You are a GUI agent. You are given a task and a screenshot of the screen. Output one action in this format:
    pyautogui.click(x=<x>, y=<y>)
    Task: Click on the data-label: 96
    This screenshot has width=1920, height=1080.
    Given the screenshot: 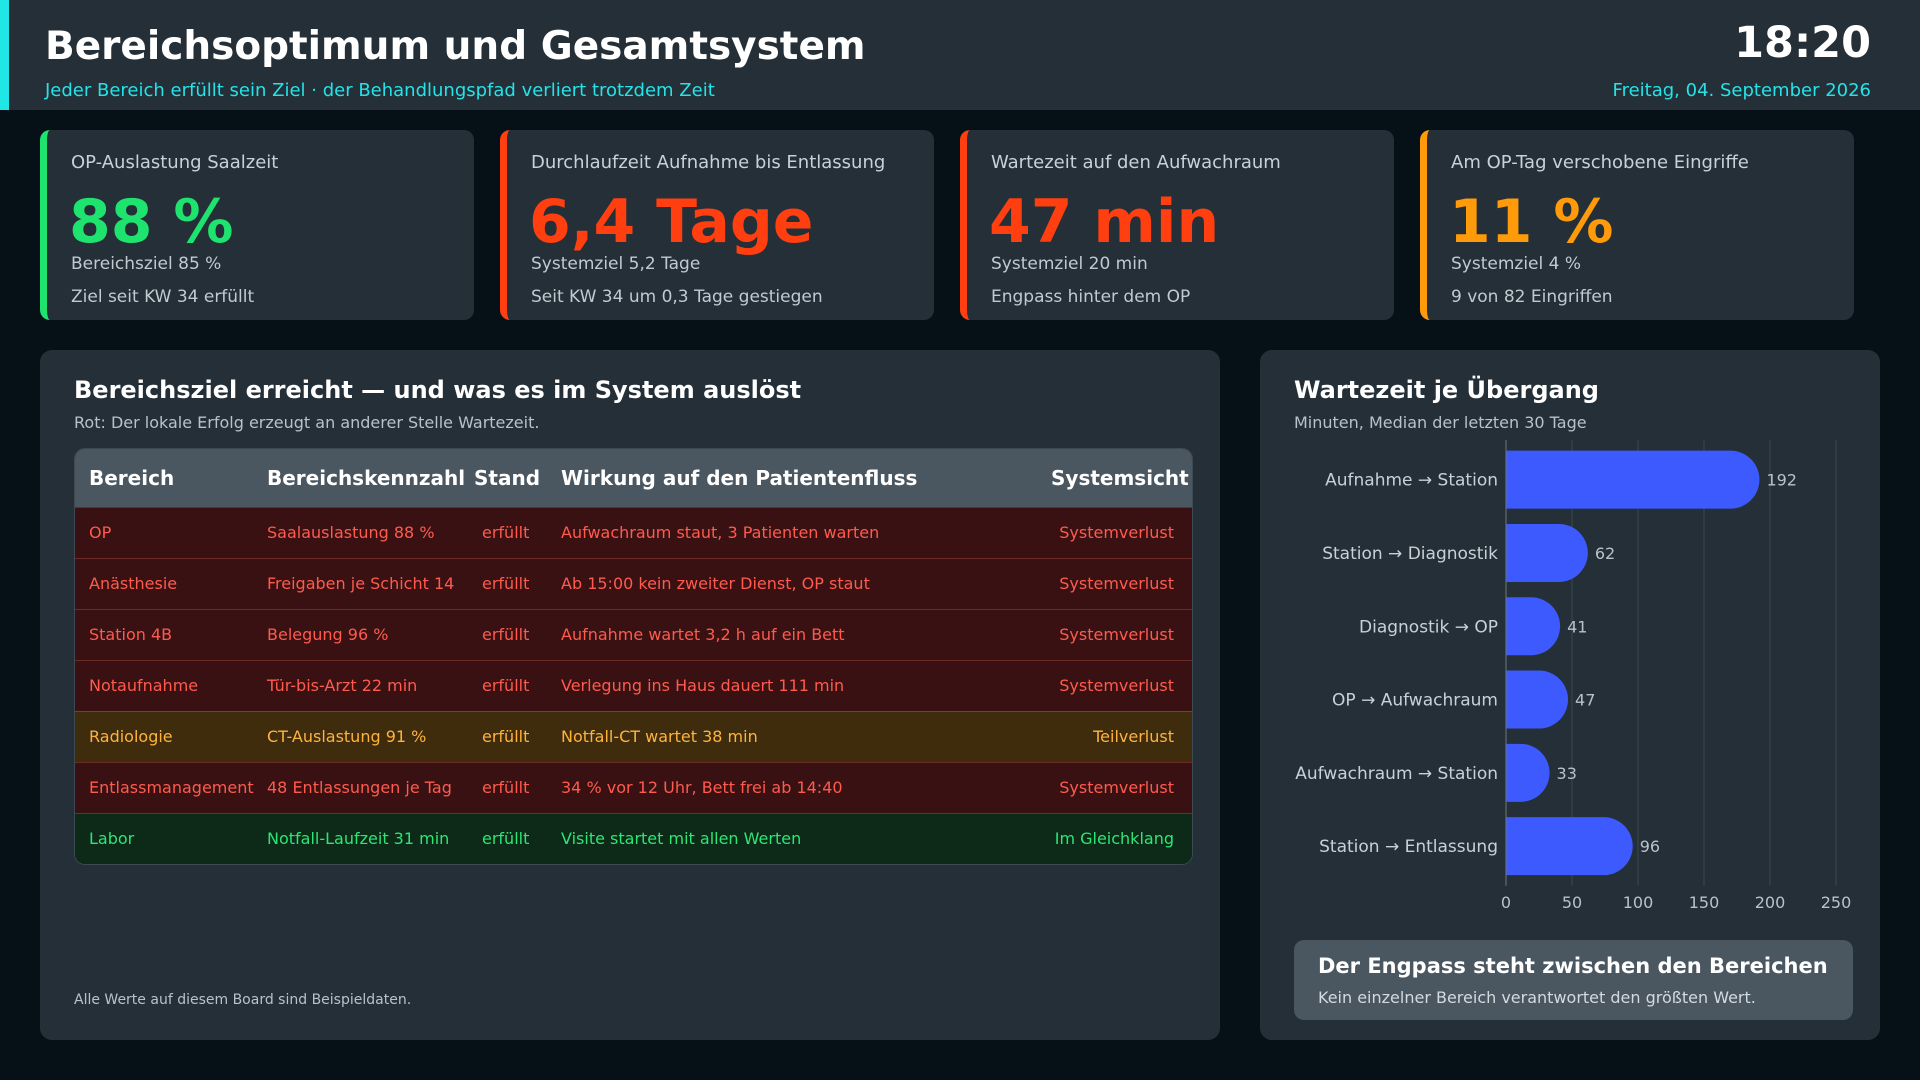 What is the action you would take?
    pyautogui.click(x=1650, y=846)
    